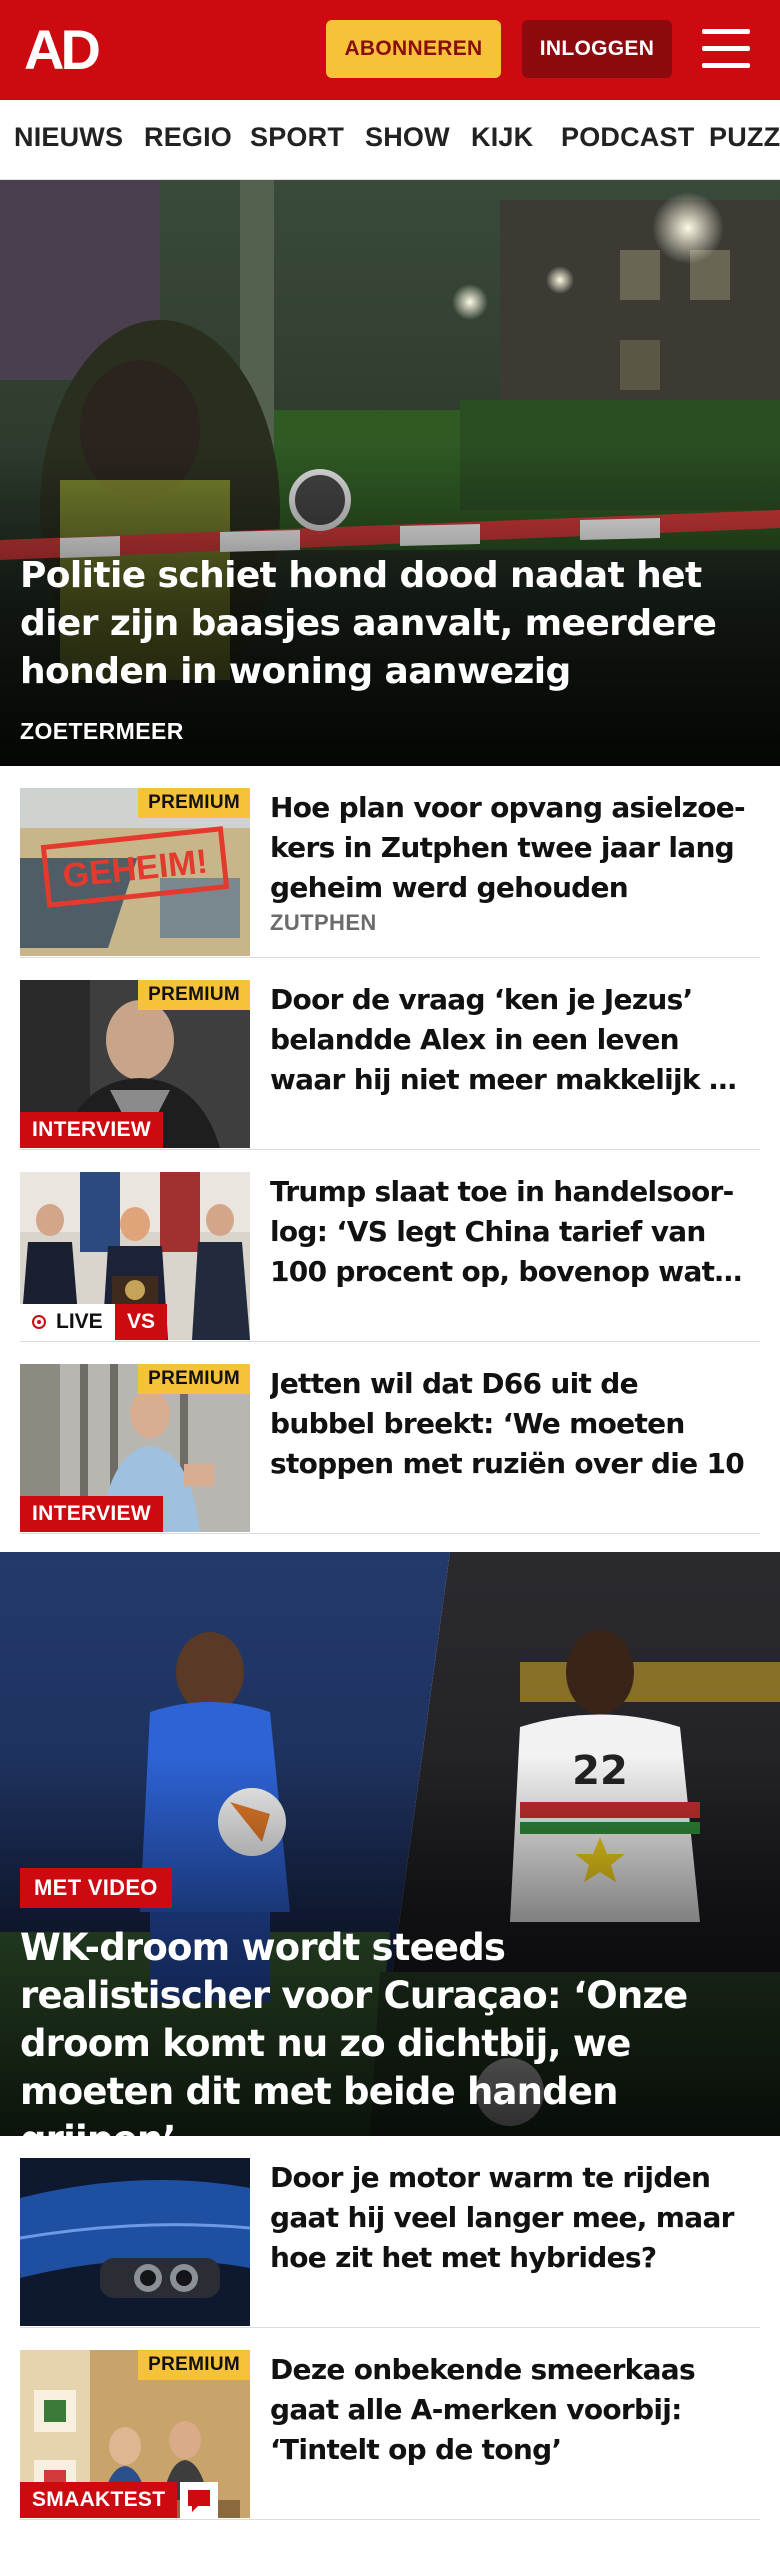 The width and height of the screenshot is (780, 2560). I want to click on nav-item-kijk: KIJK, so click(502, 137).